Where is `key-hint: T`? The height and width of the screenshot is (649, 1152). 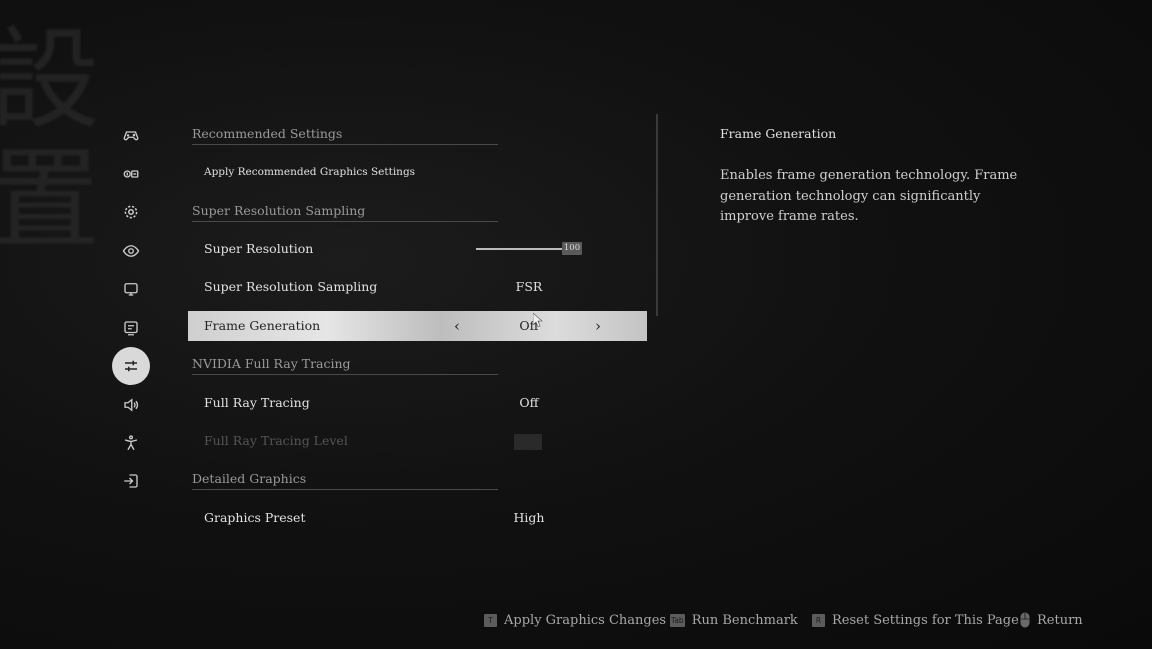
key-hint: T is located at coordinates (490, 620).